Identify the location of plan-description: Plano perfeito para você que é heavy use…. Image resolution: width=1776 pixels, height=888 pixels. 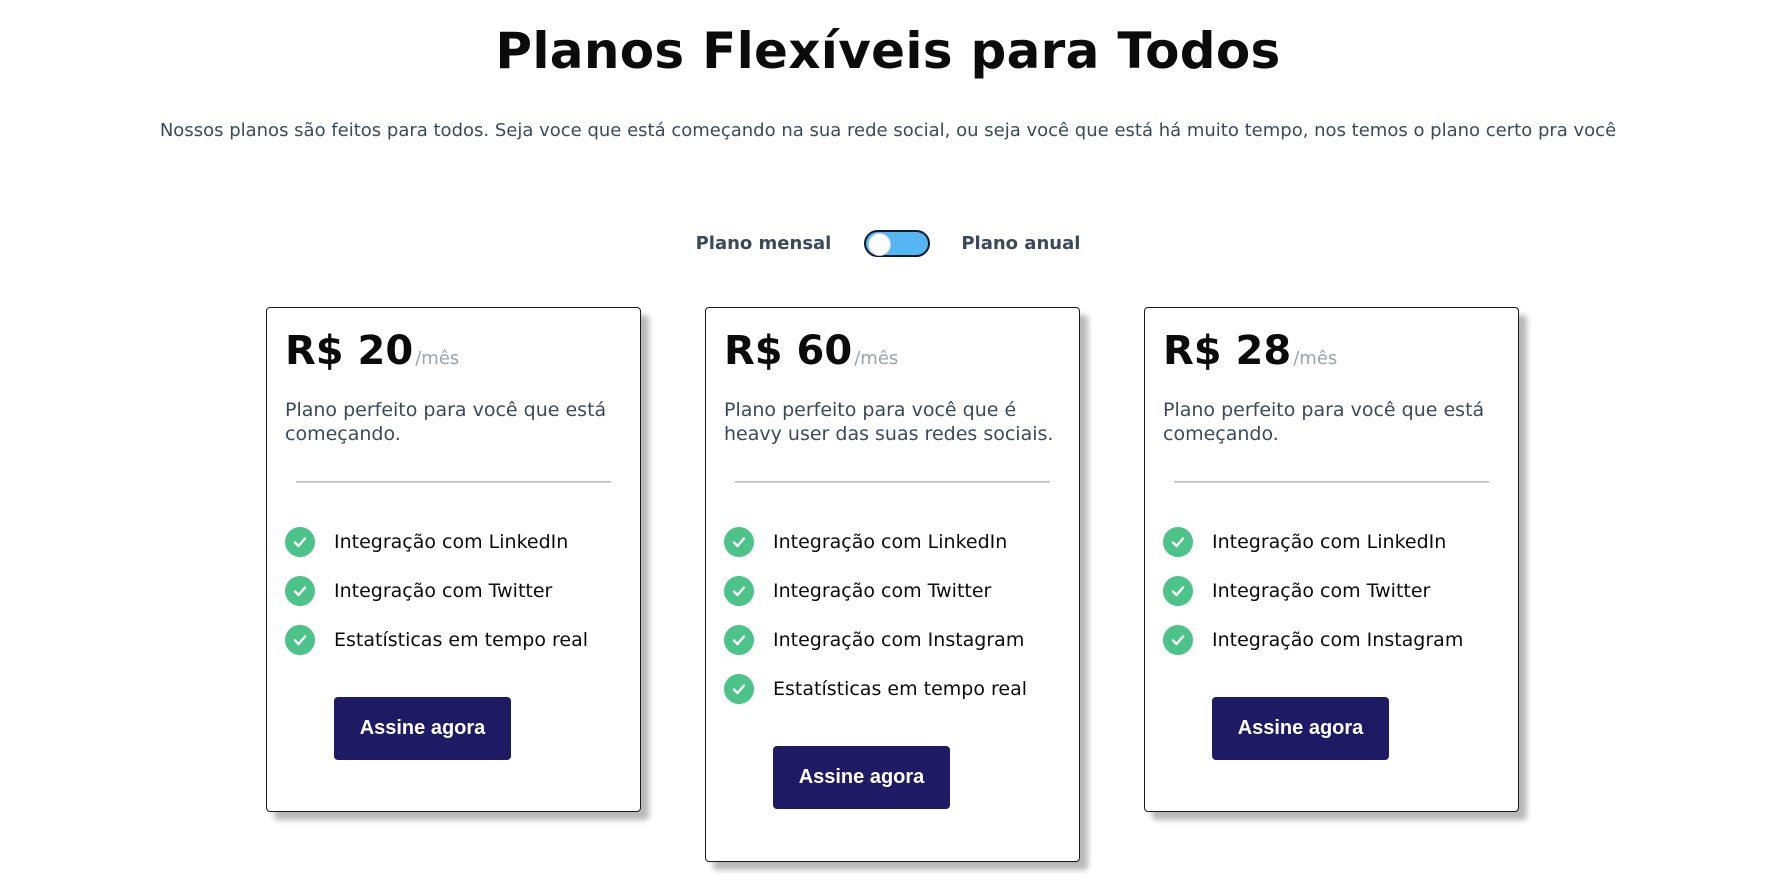
(889, 422).